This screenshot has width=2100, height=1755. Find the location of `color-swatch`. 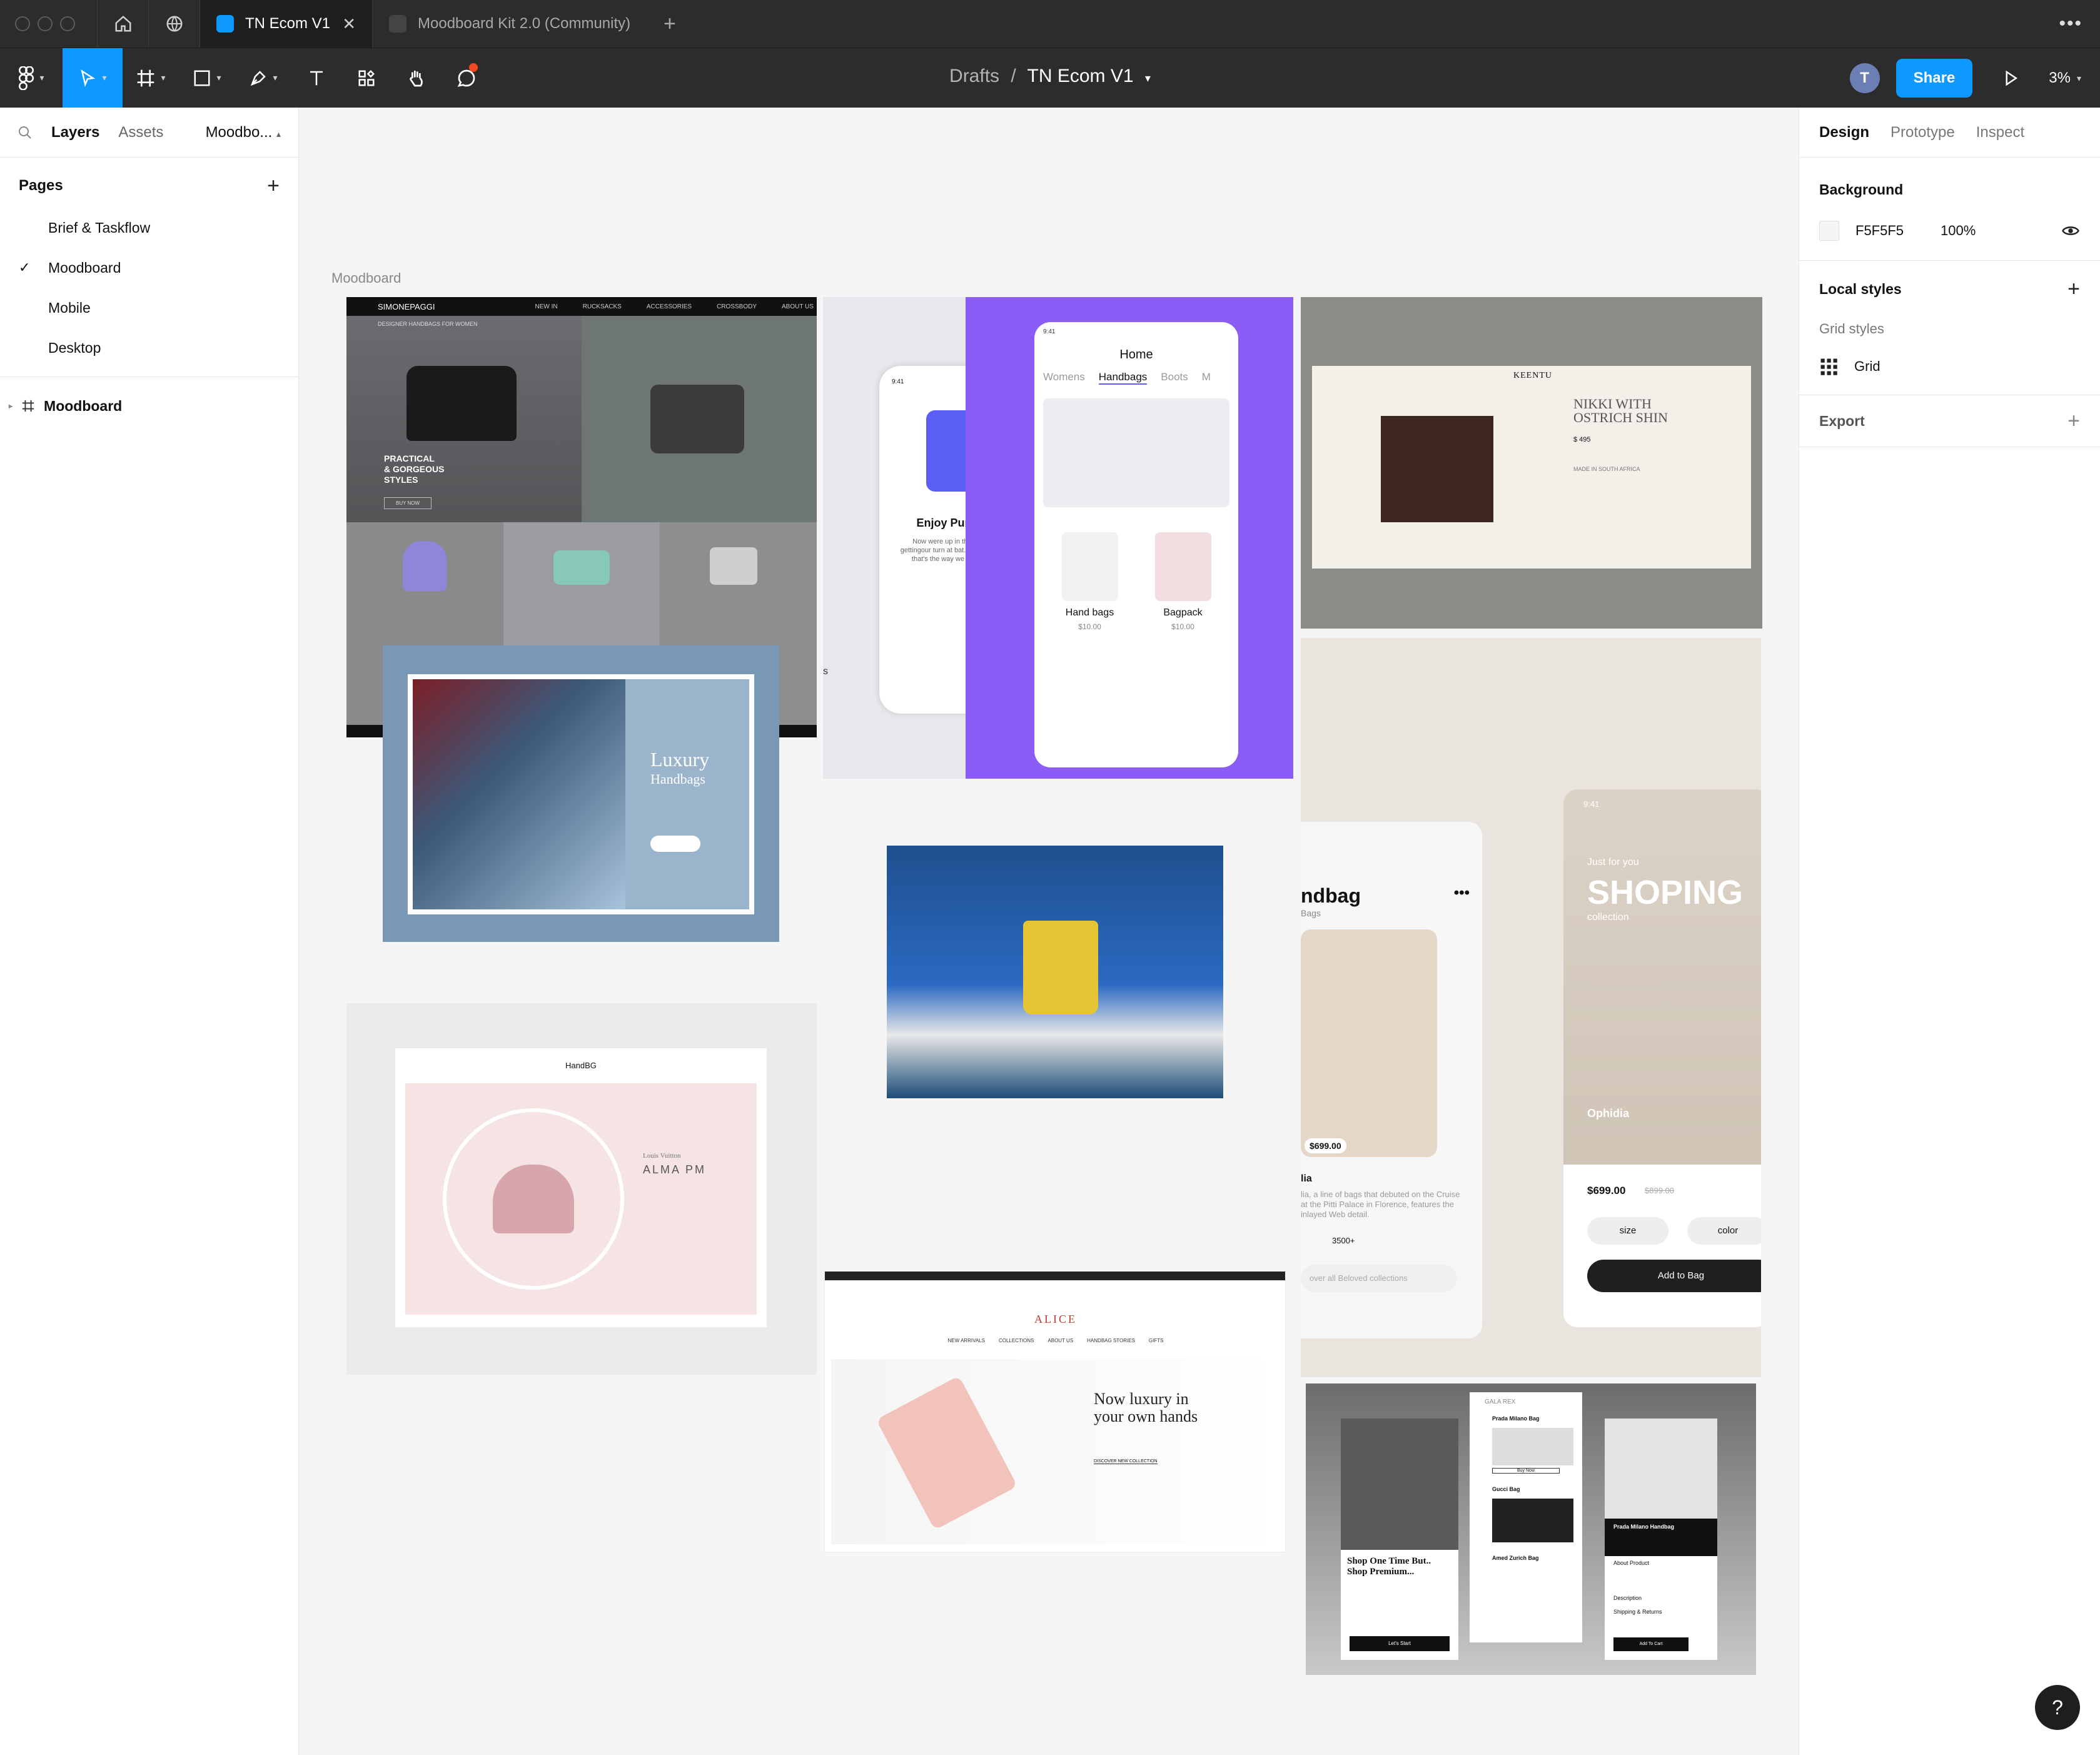

color-swatch is located at coordinates (1829, 231).